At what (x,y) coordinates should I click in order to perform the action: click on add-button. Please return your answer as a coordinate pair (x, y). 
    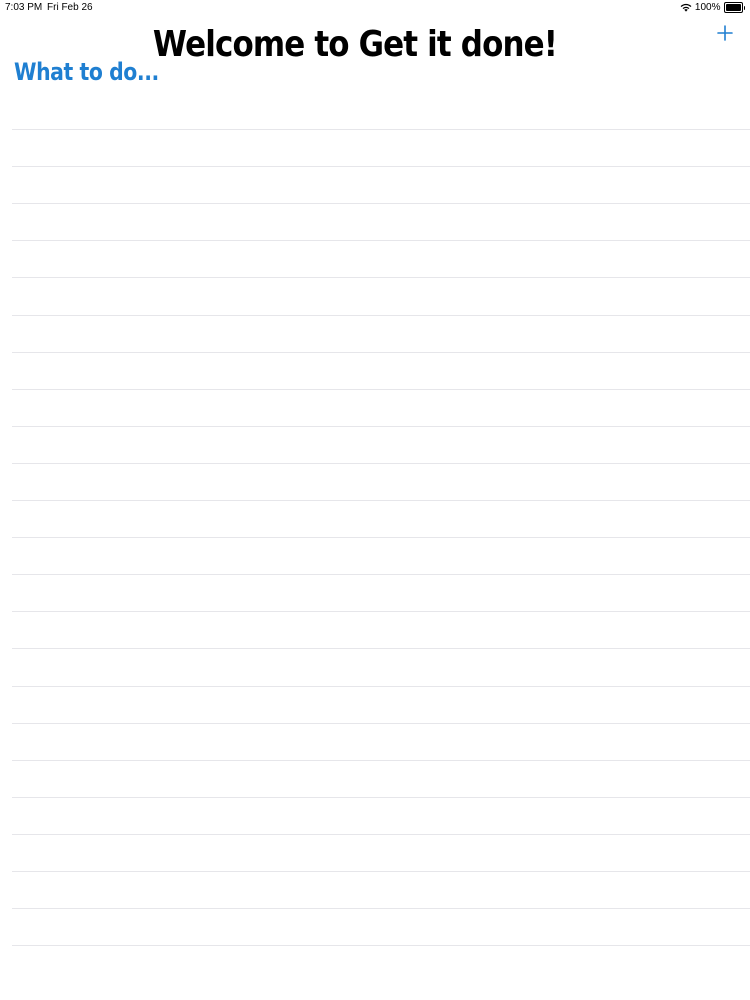
    Looking at the image, I should click on (725, 33).